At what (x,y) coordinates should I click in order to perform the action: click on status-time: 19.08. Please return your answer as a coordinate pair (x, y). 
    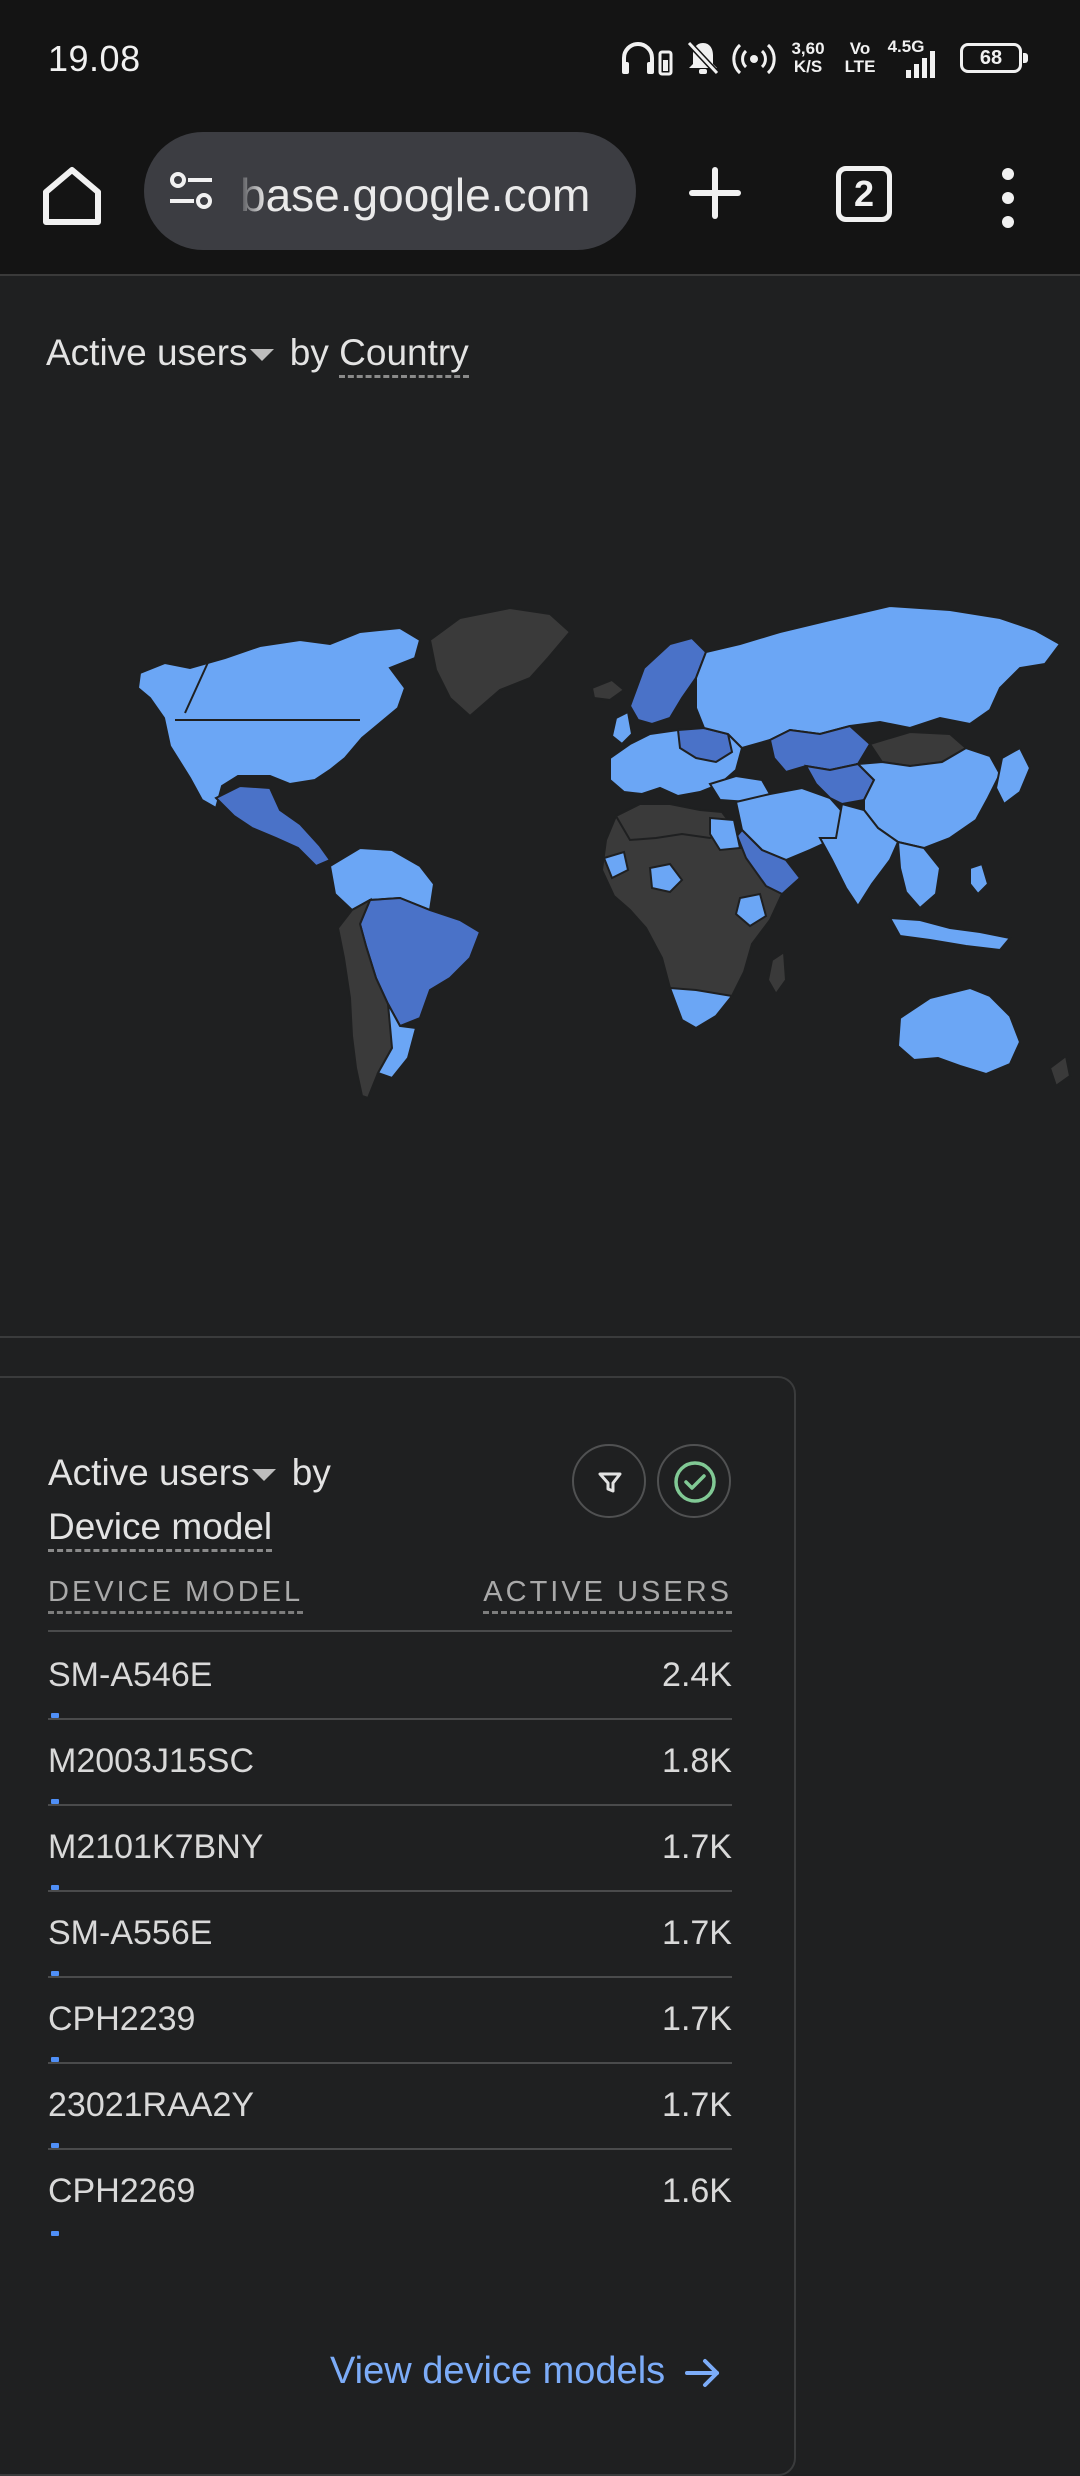
    Looking at the image, I should click on (94, 58).